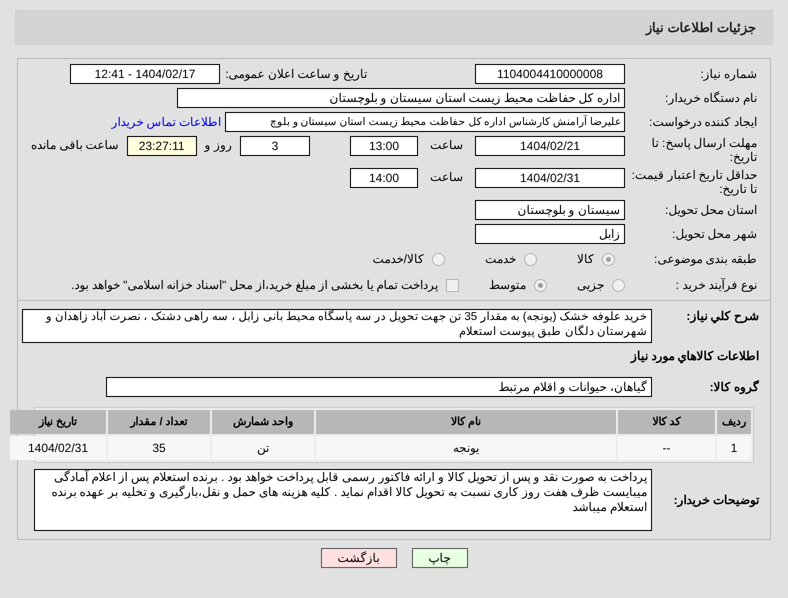  Describe the element at coordinates (590, 285) in the screenshot. I see `field-text: جزیی` at that location.